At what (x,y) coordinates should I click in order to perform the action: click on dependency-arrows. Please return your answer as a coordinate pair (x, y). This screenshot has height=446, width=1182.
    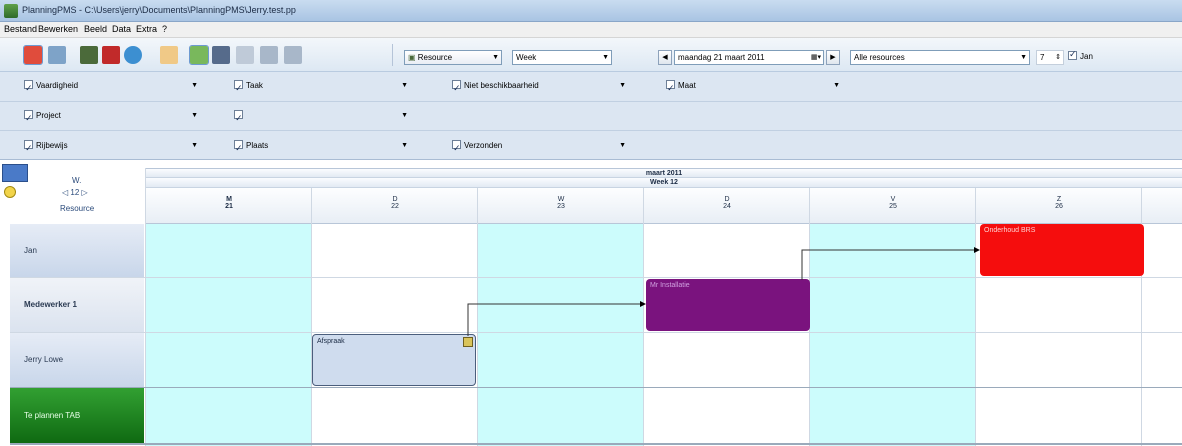
    Looking at the image, I should click on (723, 291).